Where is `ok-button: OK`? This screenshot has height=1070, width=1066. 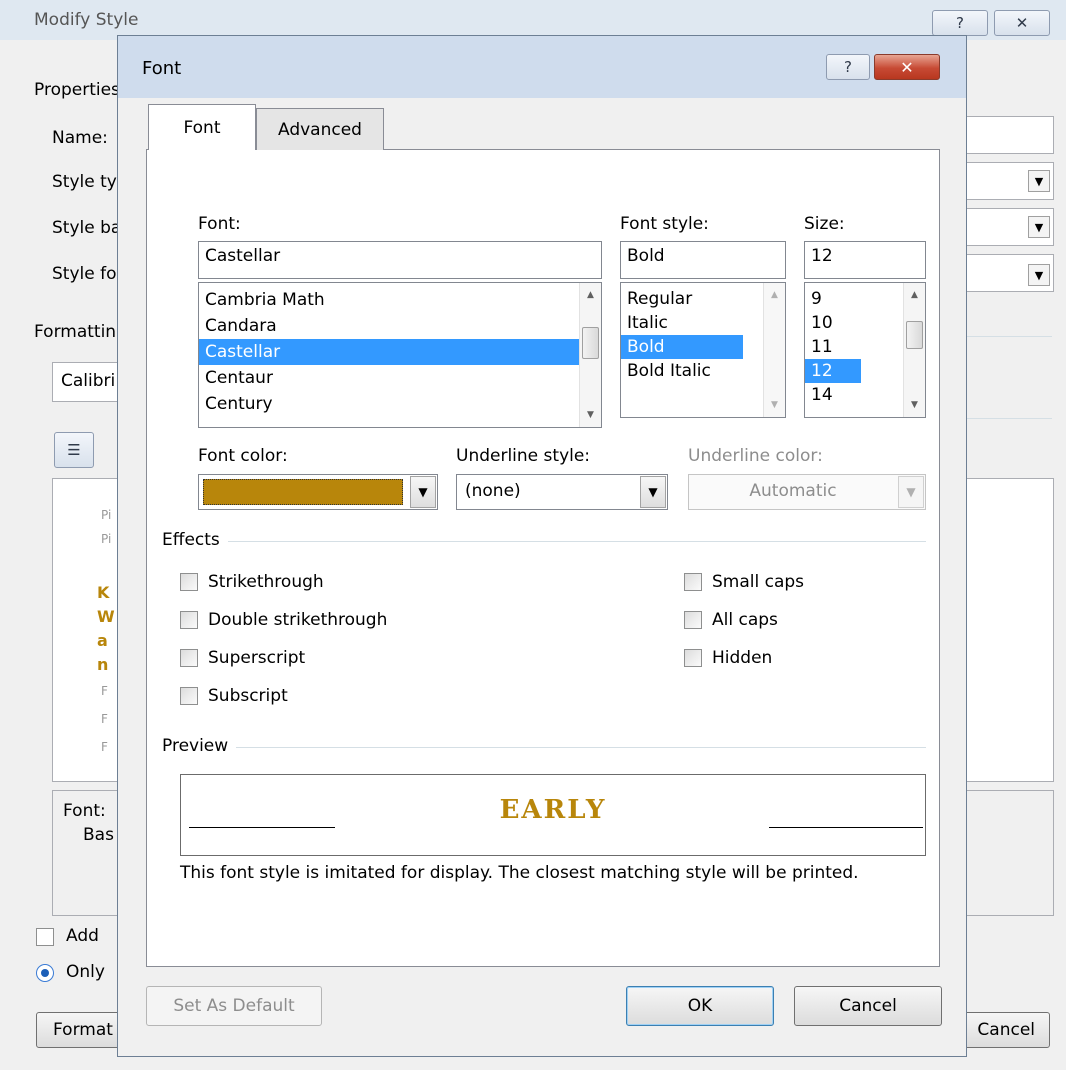
ok-button: OK is located at coordinates (700, 1006).